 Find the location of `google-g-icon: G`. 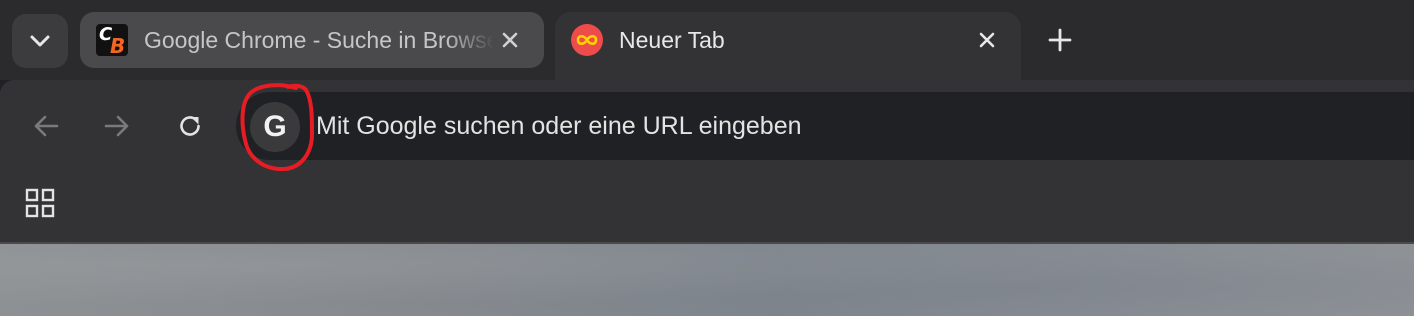

google-g-icon: G is located at coordinates (275, 126).